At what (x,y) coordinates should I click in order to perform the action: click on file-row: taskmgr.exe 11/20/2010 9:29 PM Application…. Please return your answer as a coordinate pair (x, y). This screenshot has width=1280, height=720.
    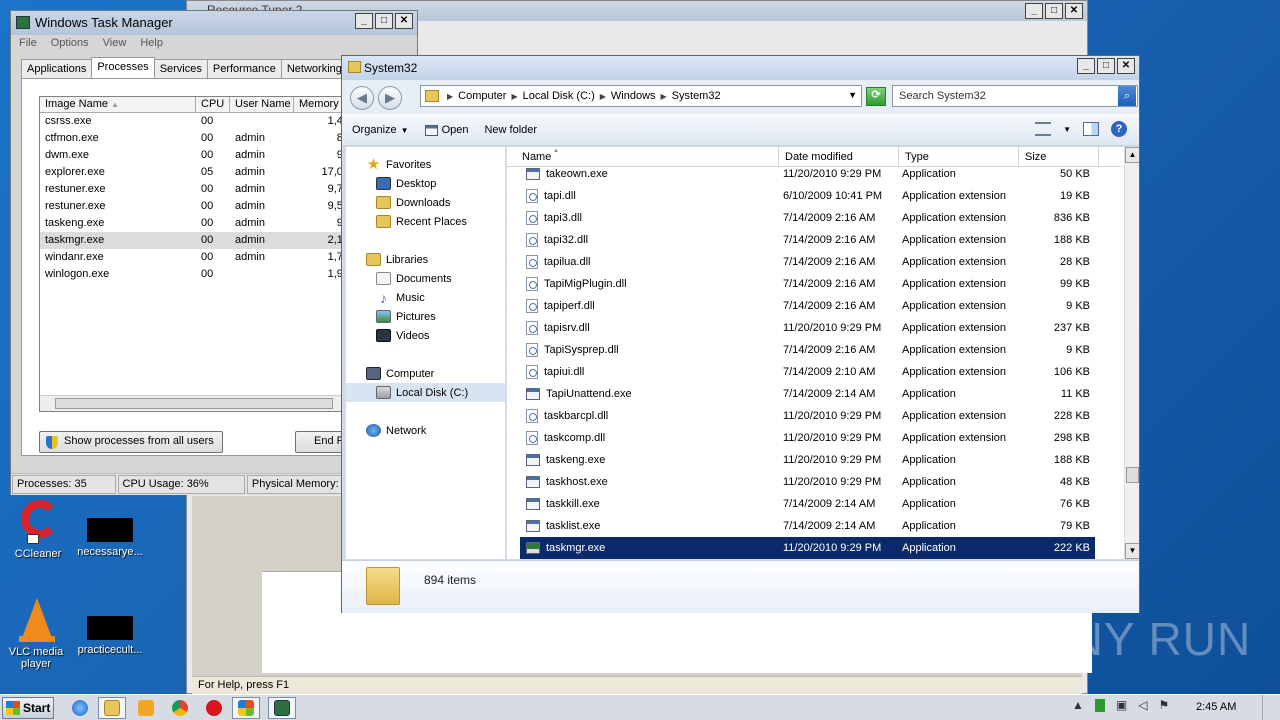
    Looking at the image, I should click on (807, 548).